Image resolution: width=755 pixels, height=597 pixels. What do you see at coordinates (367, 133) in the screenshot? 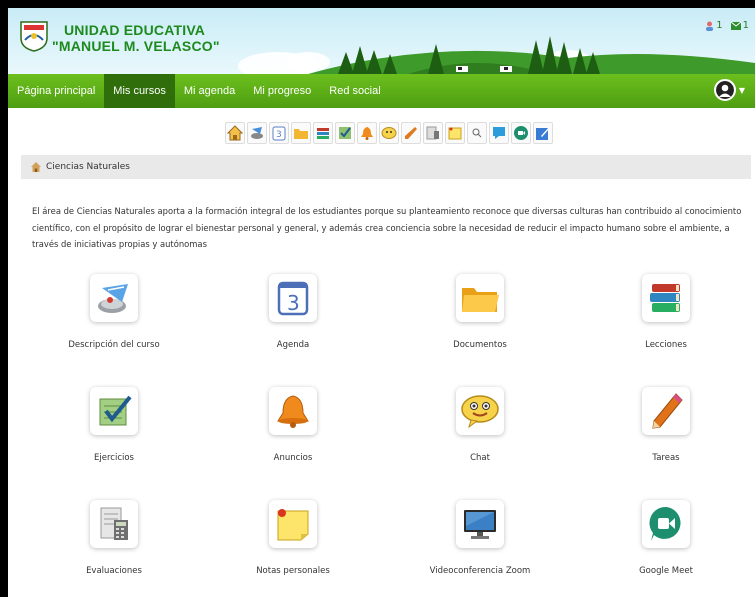
I see `announcements-icon` at bounding box center [367, 133].